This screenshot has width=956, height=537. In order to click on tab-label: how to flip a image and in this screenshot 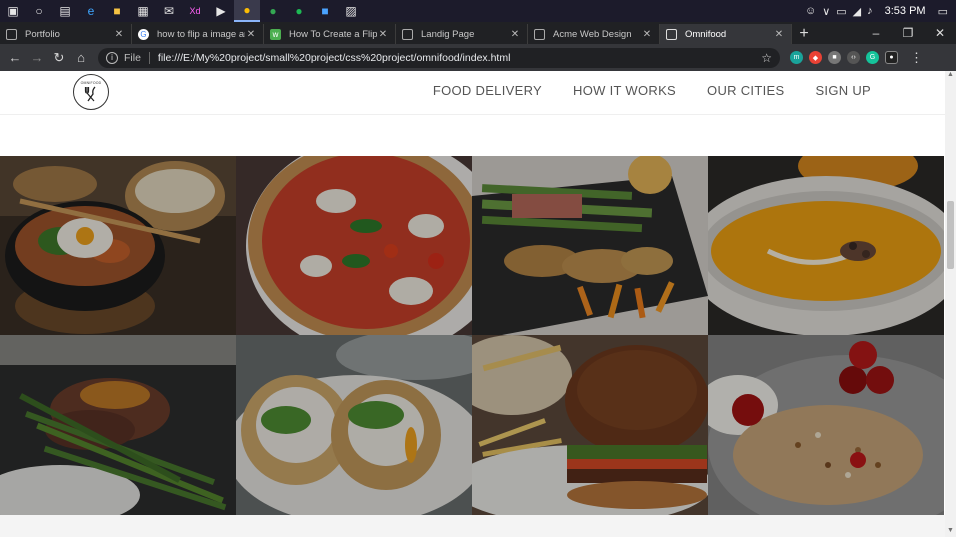, I will do `click(201, 34)`.